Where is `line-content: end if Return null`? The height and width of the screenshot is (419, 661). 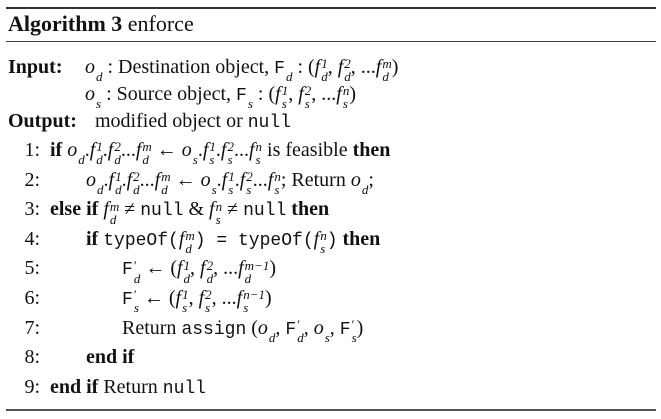 line-content: end if Return null is located at coordinates (128, 388).